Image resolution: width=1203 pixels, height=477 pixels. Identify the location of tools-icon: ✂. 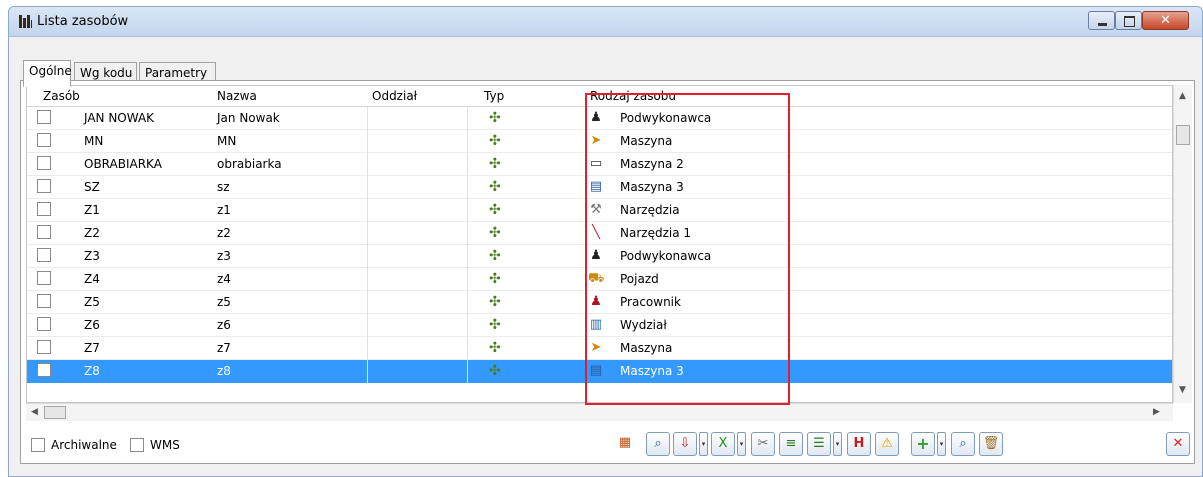
(763, 444).